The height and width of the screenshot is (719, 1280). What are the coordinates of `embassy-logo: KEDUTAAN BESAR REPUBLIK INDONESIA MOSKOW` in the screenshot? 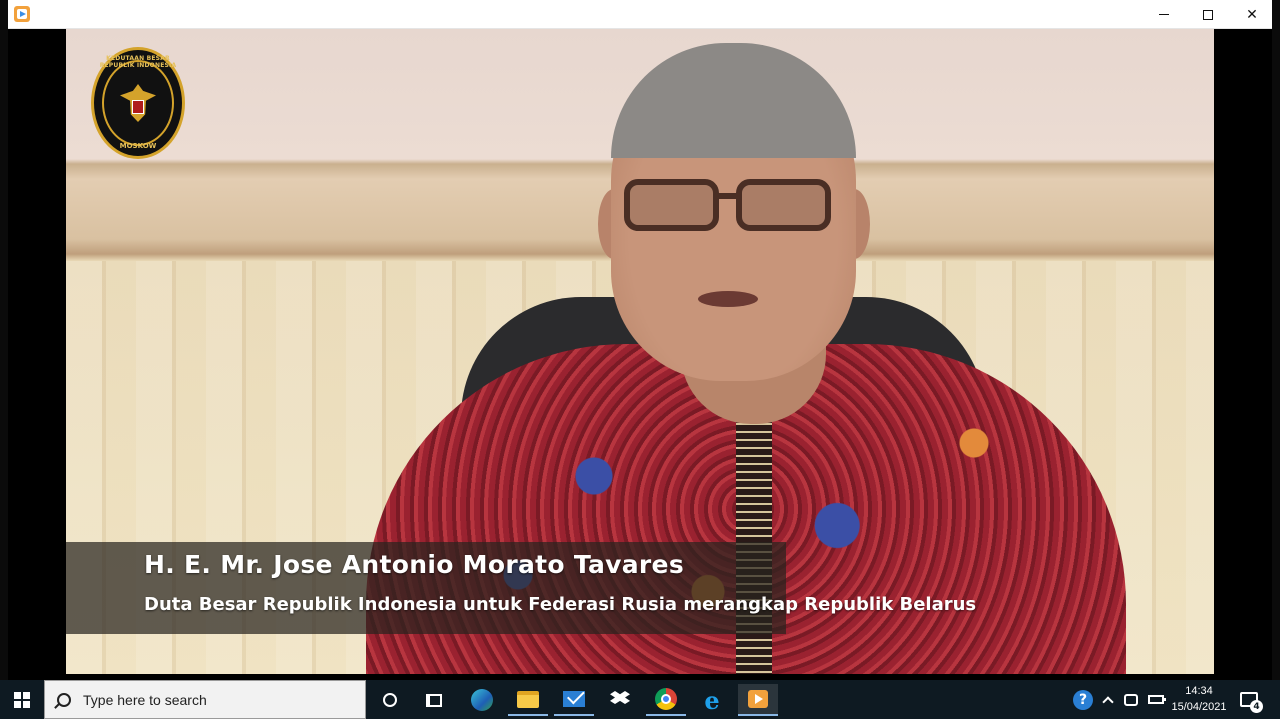 It's located at (138, 103).